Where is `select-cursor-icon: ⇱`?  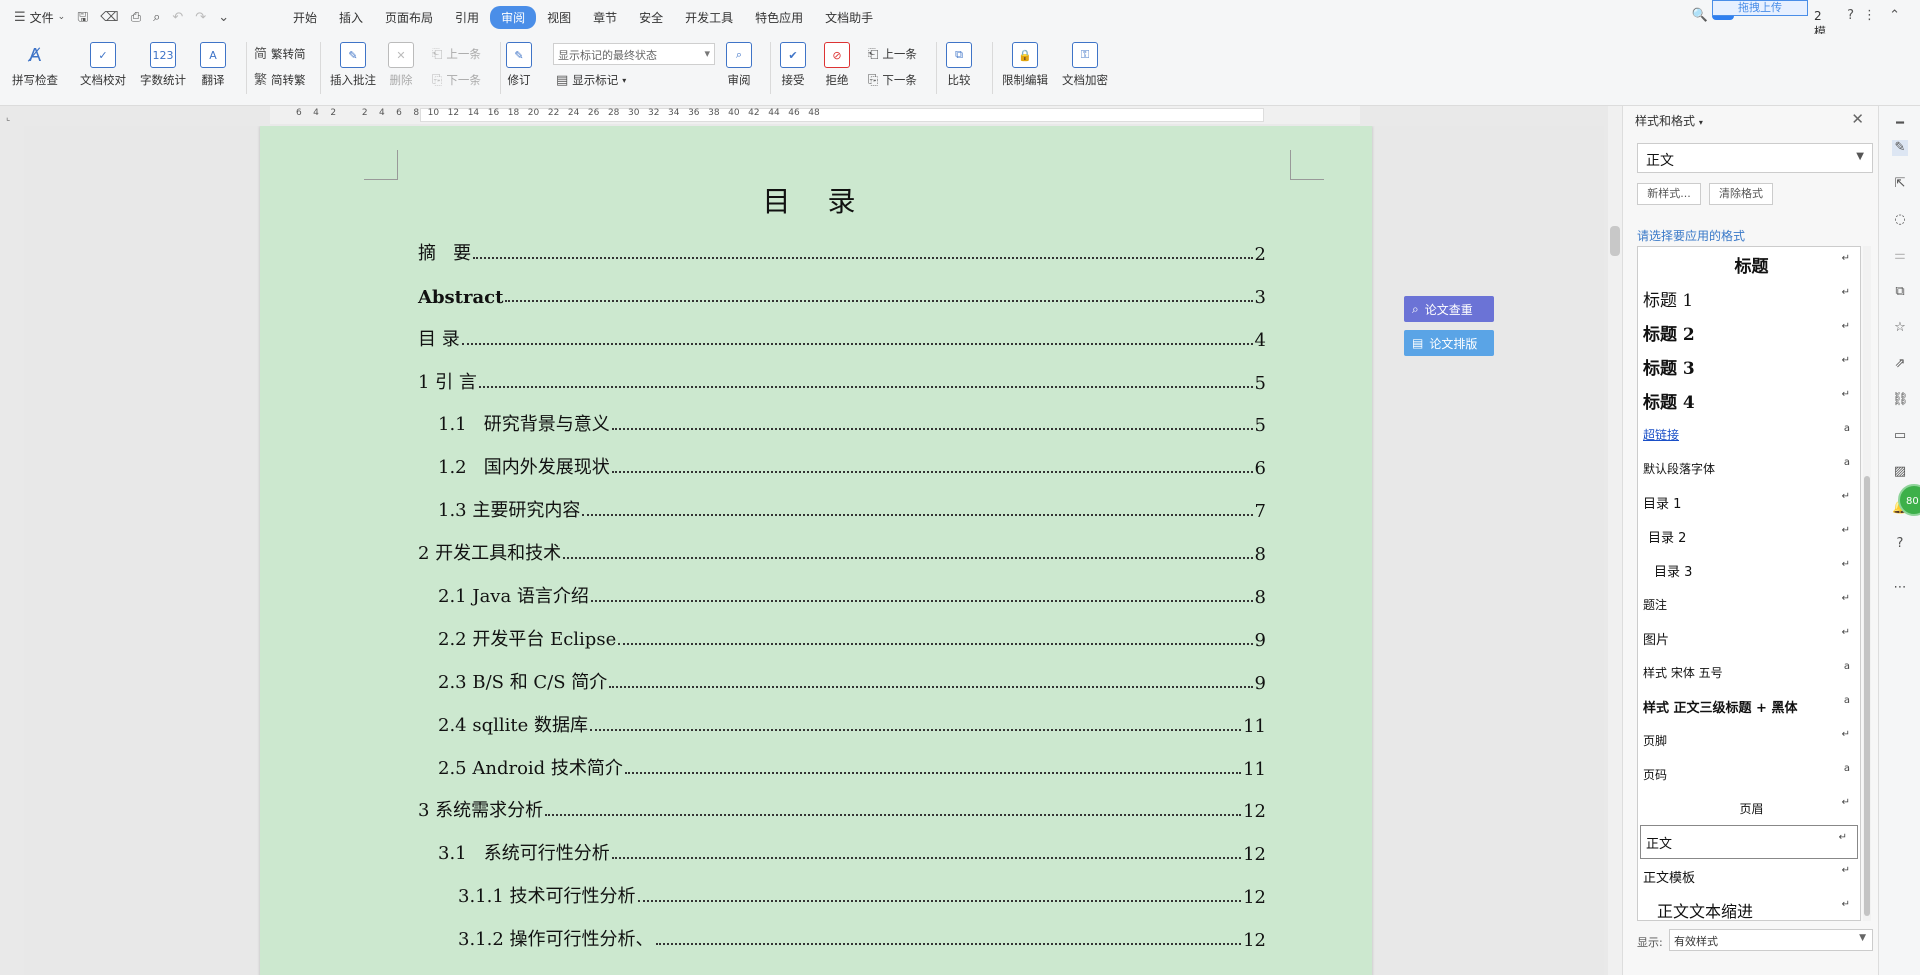
select-cursor-icon: ⇱ is located at coordinates (1900, 184).